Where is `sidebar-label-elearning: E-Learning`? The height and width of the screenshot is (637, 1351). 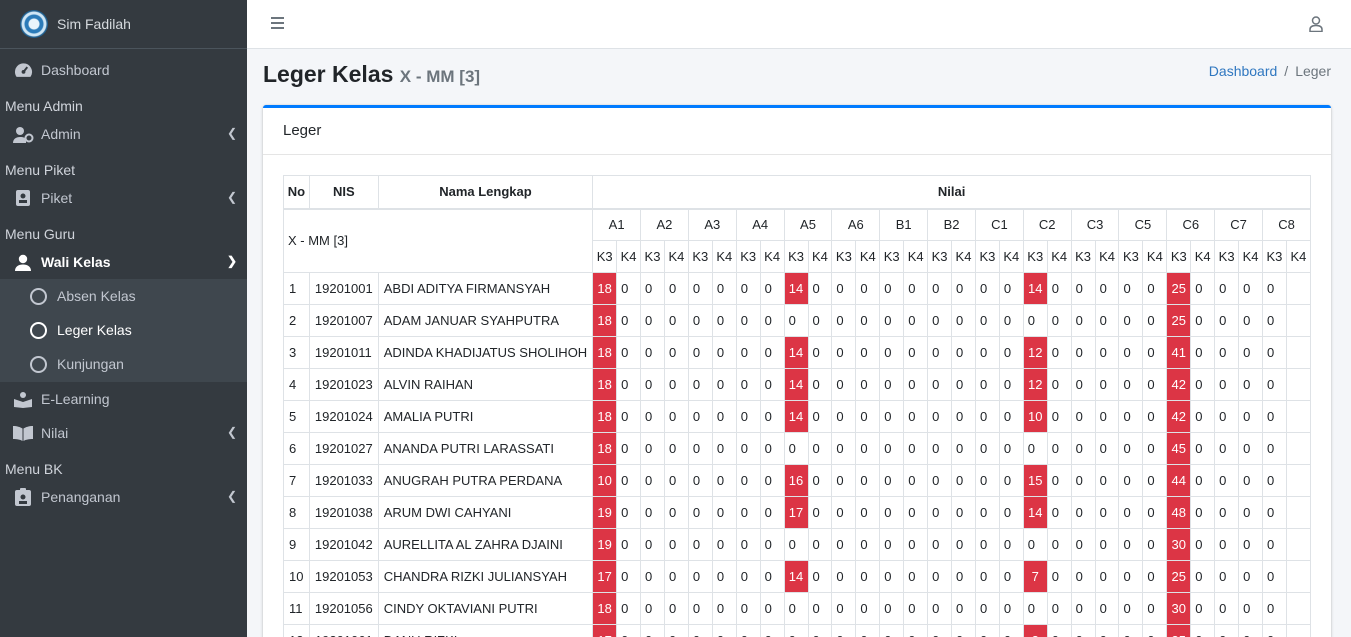
sidebar-label-elearning: E-Learning is located at coordinates (75, 399).